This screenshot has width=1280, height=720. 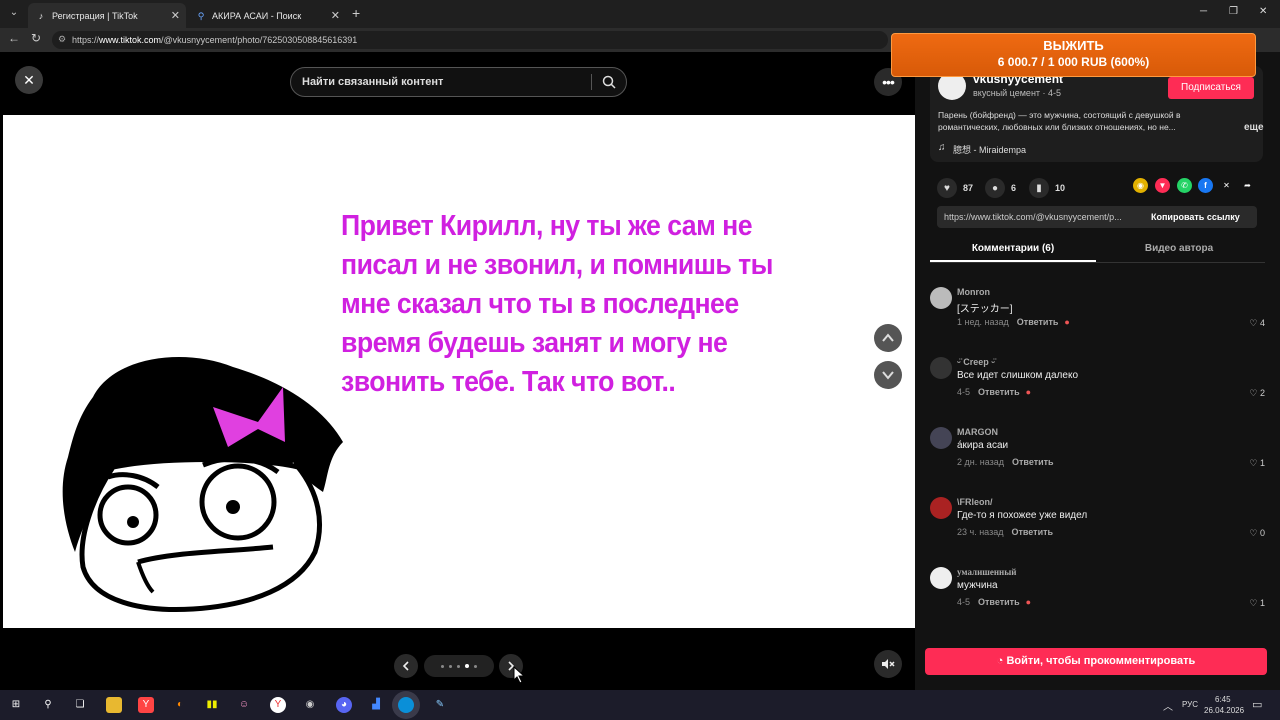 I want to click on comment-like-count: 1, so click(x=1262, y=463).